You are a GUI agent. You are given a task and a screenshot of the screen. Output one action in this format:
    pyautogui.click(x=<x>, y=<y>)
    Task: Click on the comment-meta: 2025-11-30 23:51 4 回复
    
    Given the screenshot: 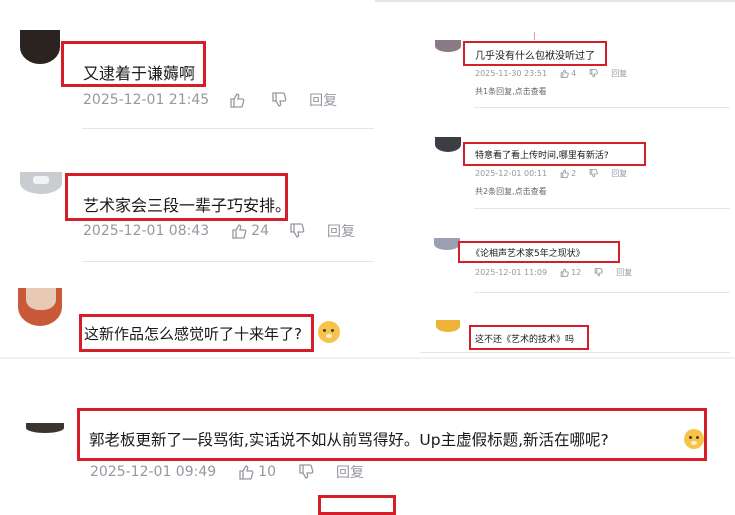 What is the action you would take?
    pyautogui.click(x=551, y=73)
    